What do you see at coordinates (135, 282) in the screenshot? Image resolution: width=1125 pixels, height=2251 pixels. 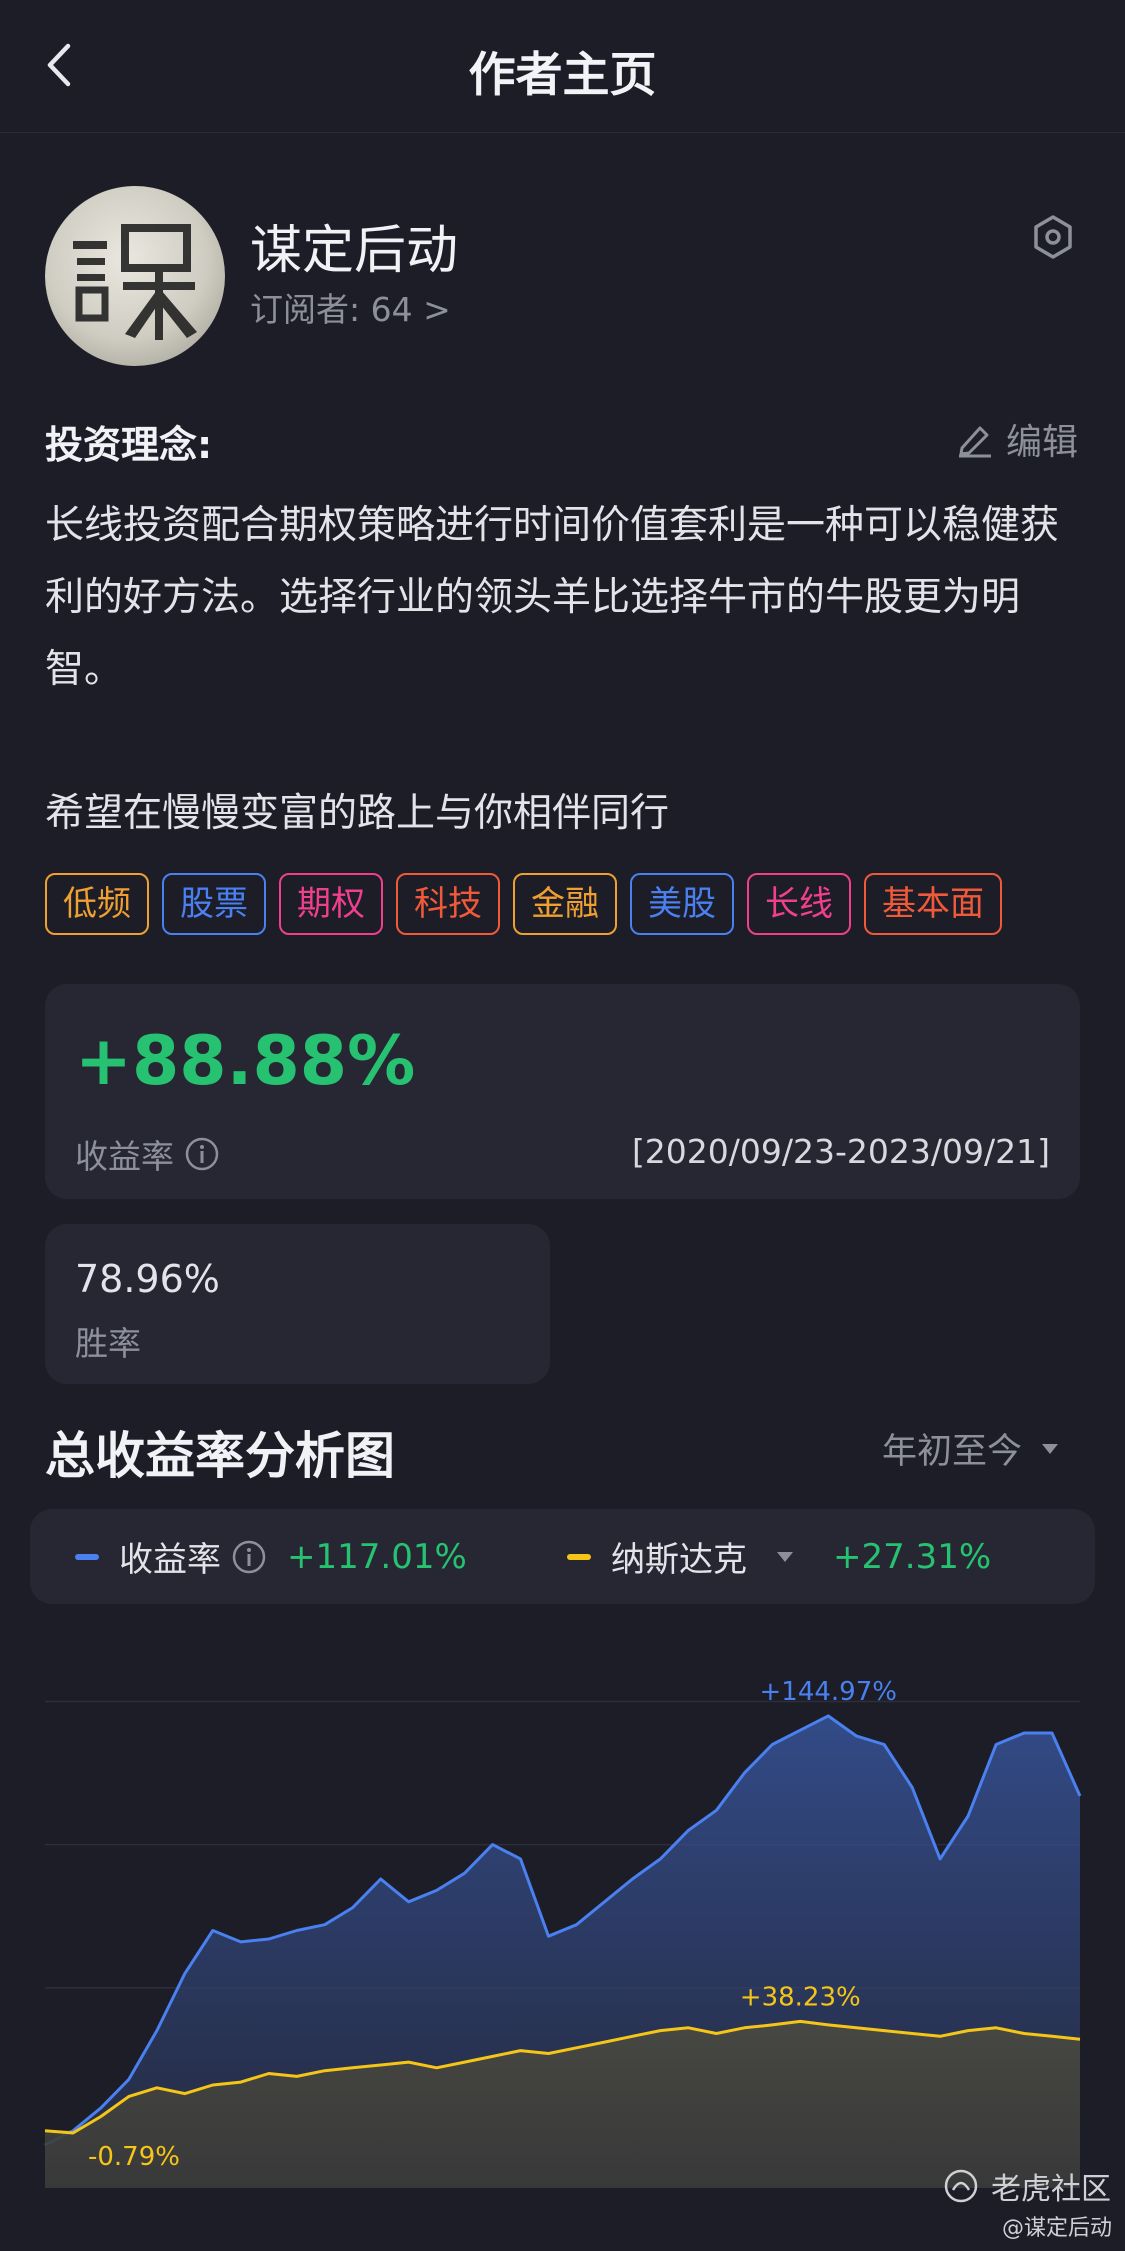 I see `avatar-calligraphy-image` at bounding box center [135, 282].